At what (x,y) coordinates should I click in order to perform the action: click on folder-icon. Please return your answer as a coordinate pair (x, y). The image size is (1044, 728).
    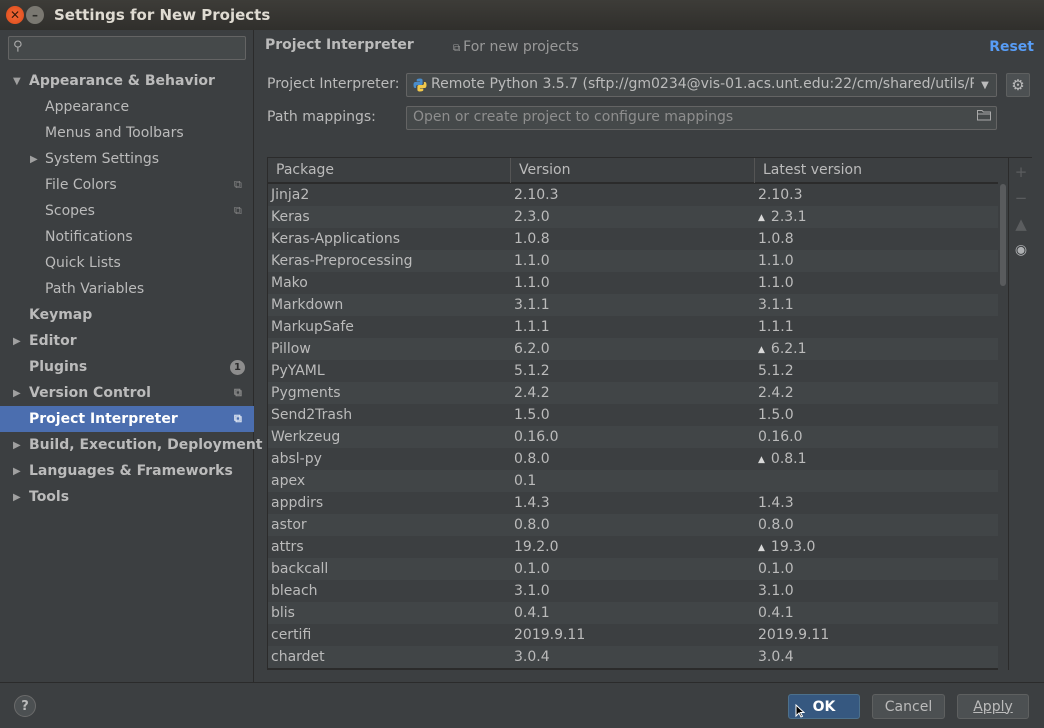
    Looking at the image, I should click on (984, 117).